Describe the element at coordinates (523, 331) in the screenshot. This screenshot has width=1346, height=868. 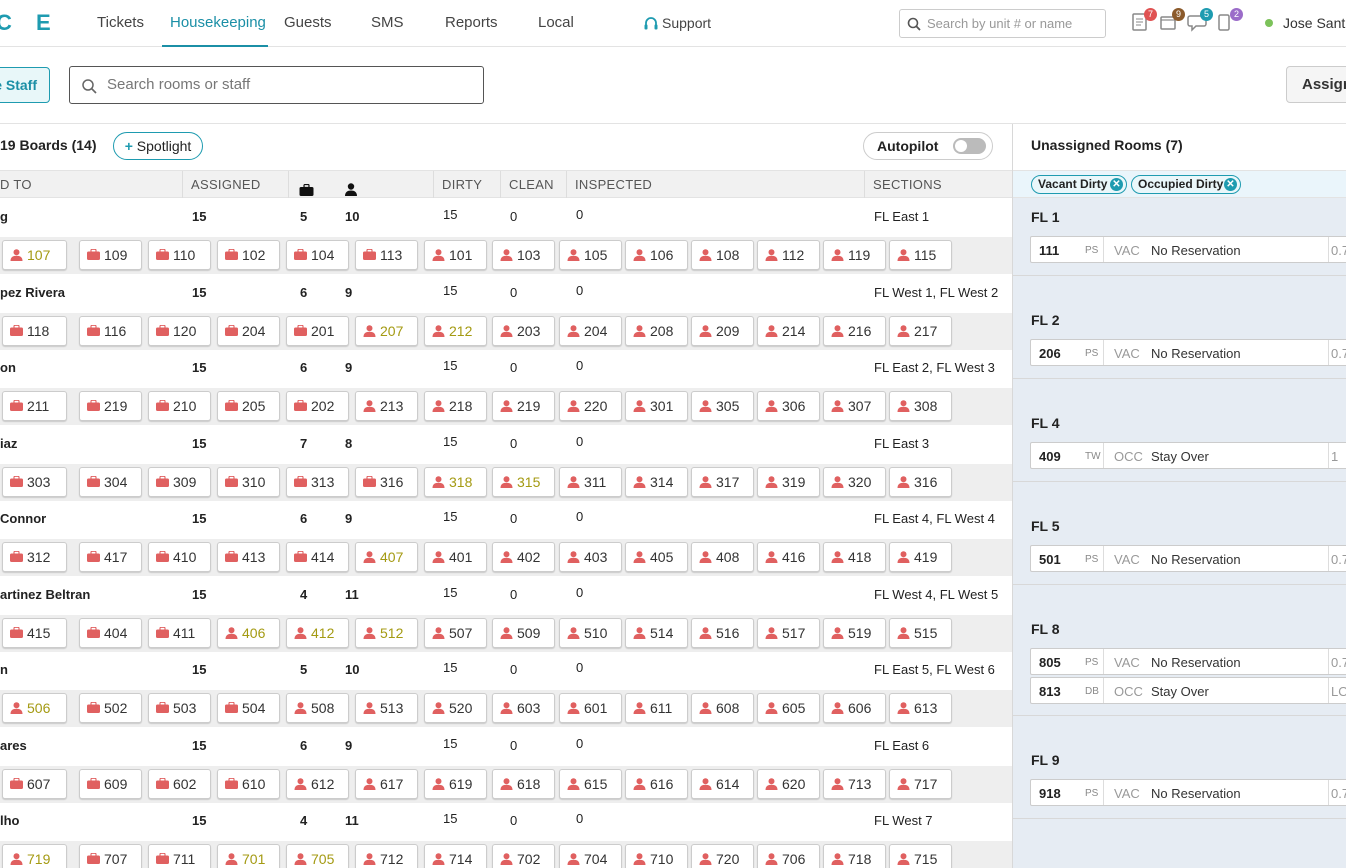
I see `room-card: 203` at that location.